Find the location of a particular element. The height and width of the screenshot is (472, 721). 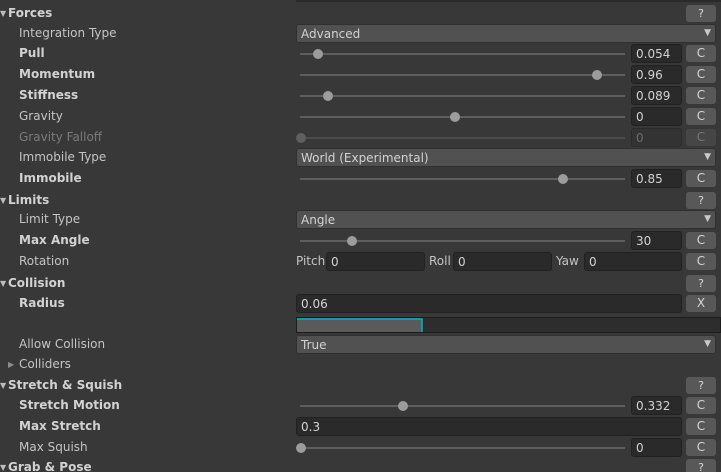

momentum-curve-button: C is located at coordinates (701, 74).